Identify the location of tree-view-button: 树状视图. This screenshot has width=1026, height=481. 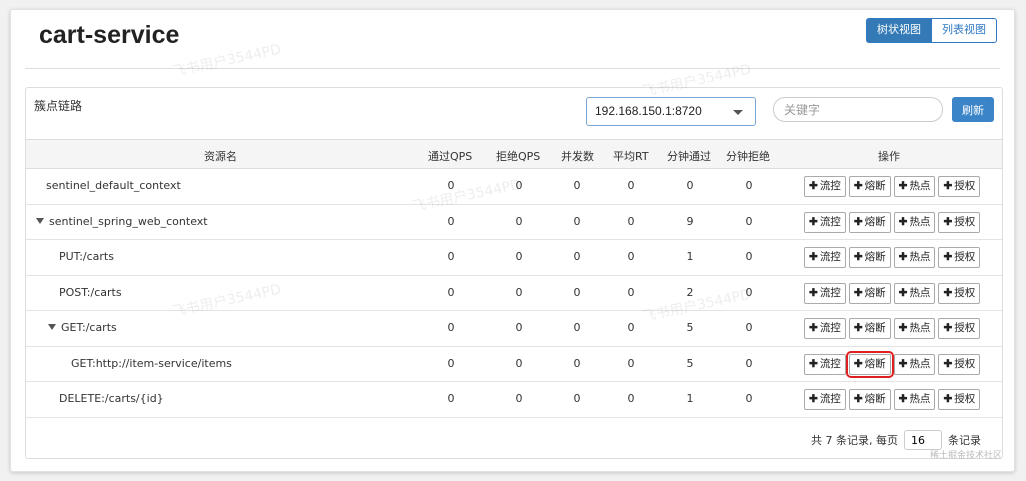
(899, 30).